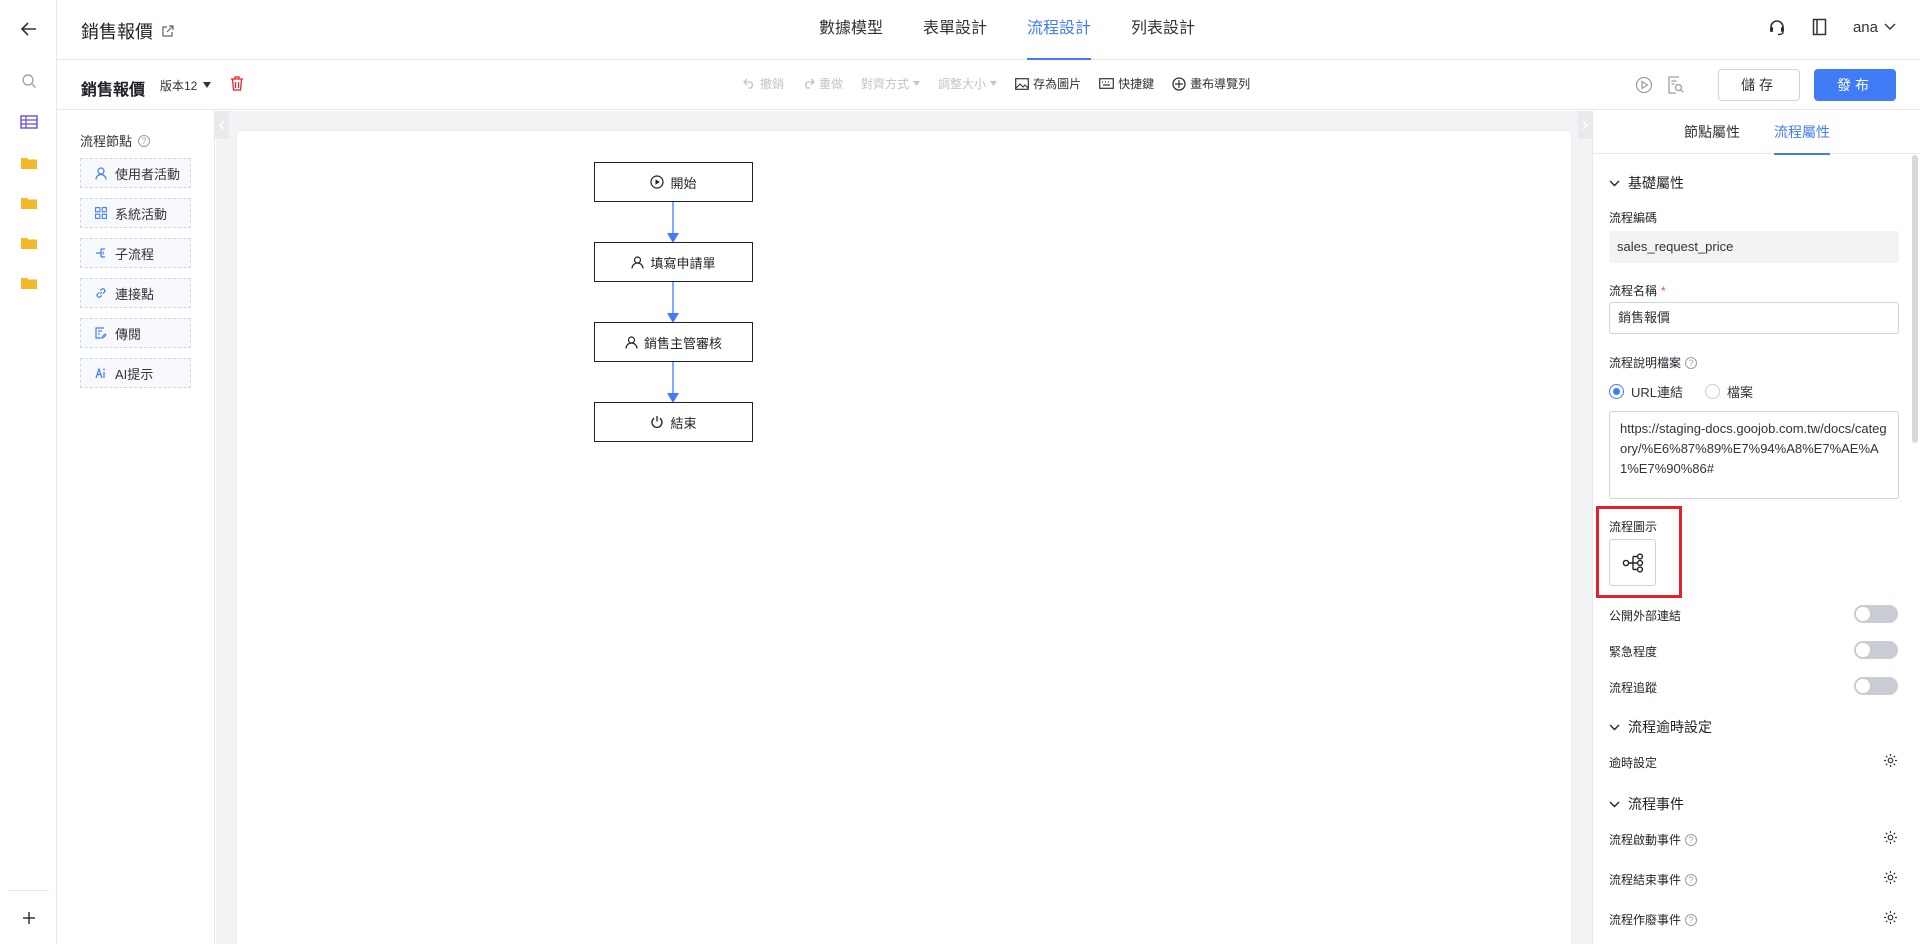 The width and height of the screenshot is (1920, 944). I want to click on flow-tree-icon, so click(1632, 562).